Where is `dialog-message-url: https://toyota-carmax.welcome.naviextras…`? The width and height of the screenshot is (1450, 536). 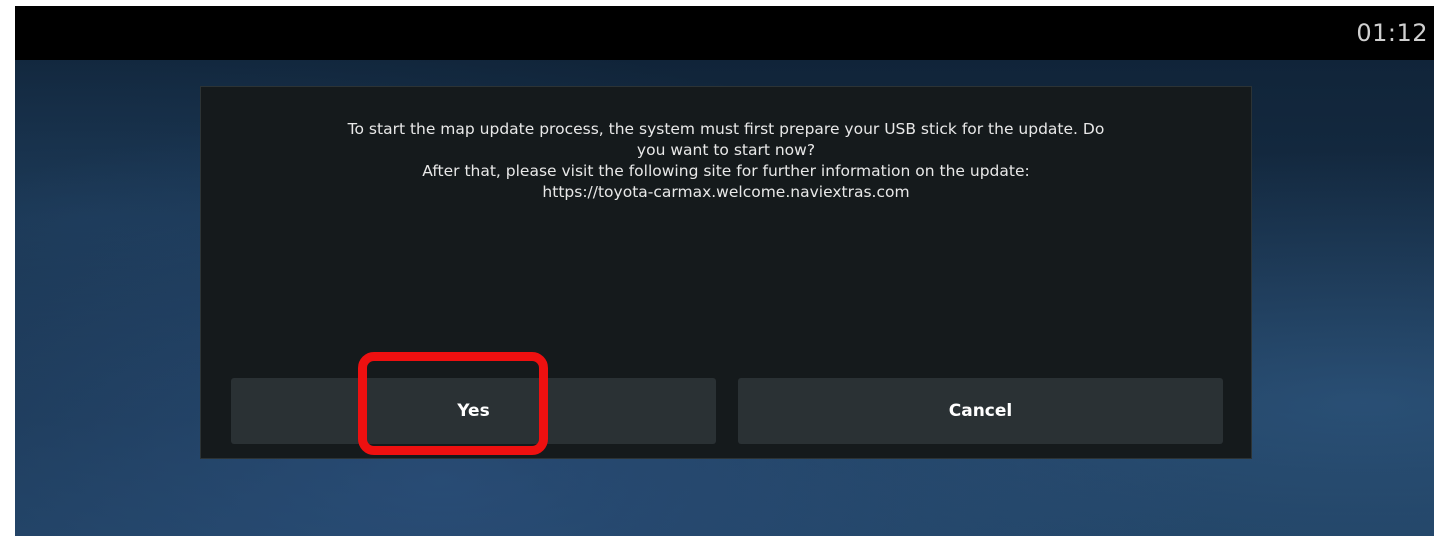 dialog-message-url: https://toyota-carmax.welcome.naviextras… is located at coordinates (726, 192).